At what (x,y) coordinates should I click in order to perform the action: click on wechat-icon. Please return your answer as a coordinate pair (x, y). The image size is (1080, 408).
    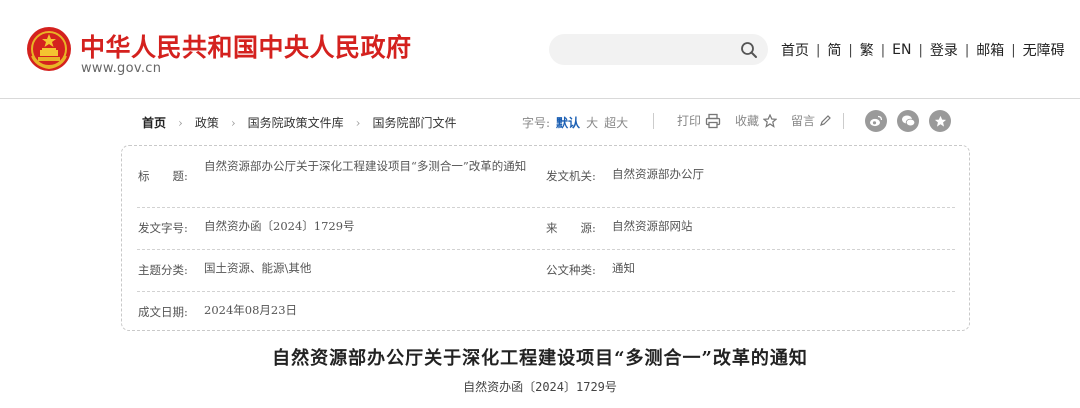
    Looking at the image, I should click on (908, 121).